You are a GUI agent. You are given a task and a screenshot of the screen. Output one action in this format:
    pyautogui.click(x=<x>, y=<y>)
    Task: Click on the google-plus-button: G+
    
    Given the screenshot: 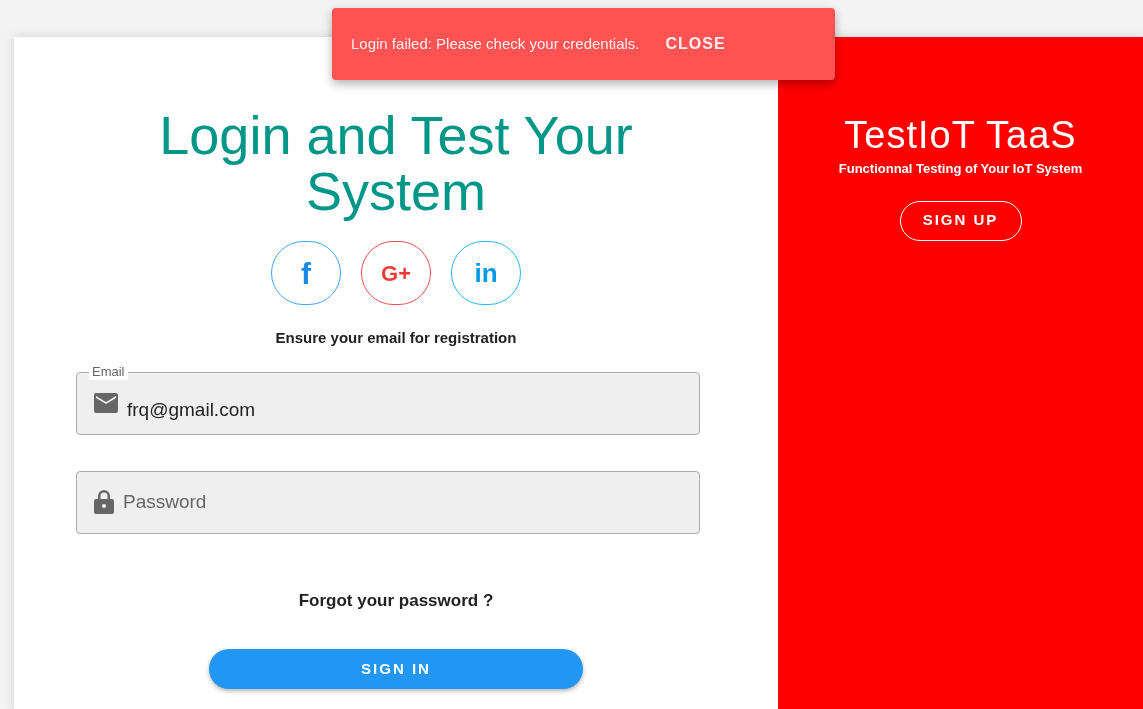 What is the action you would take?
    pyautogui.click(x=396, y=273)
    